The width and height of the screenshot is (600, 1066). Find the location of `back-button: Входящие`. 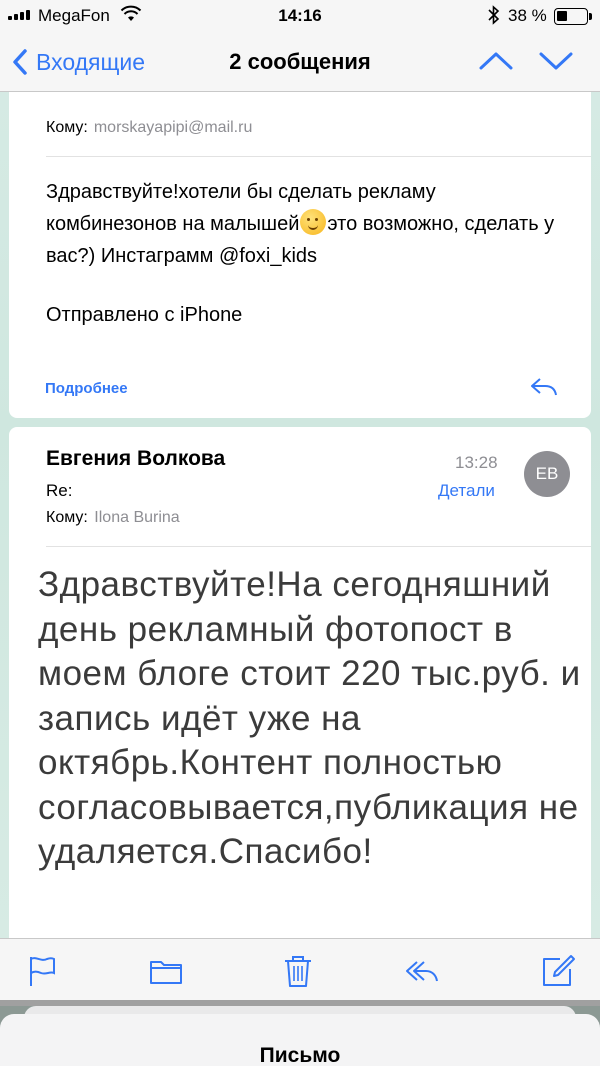

back-button: Входящие is located at coordinates (78, 62).